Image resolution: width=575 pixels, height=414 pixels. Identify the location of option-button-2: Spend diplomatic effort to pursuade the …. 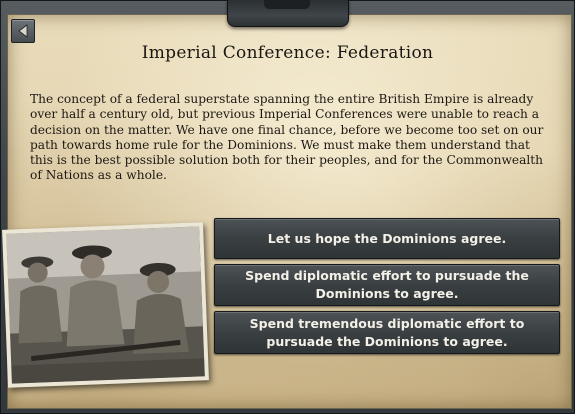
(387, 285).